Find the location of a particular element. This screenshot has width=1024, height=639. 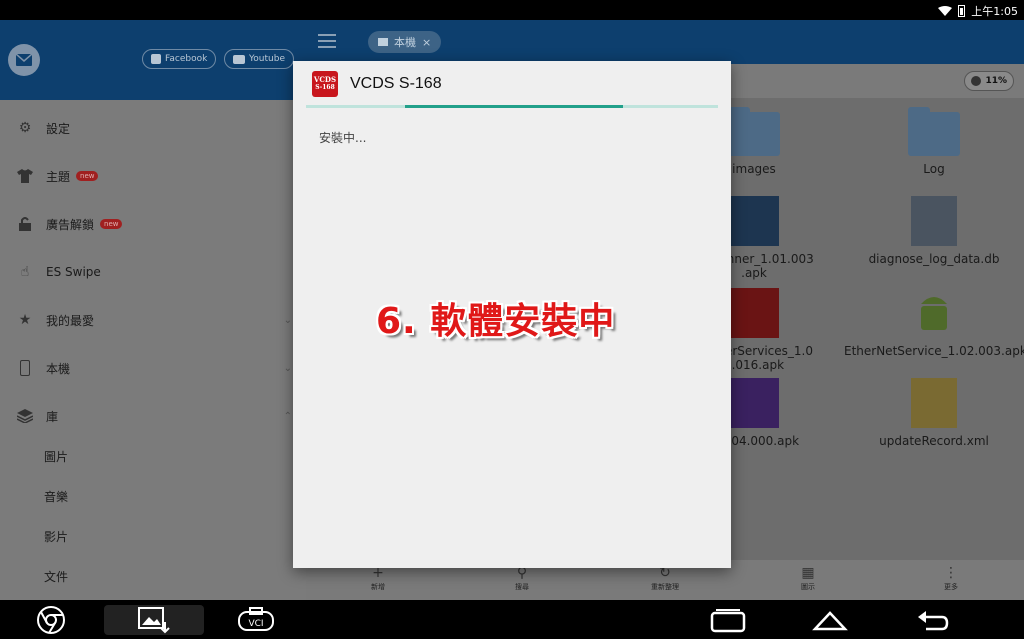

vci-icon: VCI is located at coordinates (256, 620).